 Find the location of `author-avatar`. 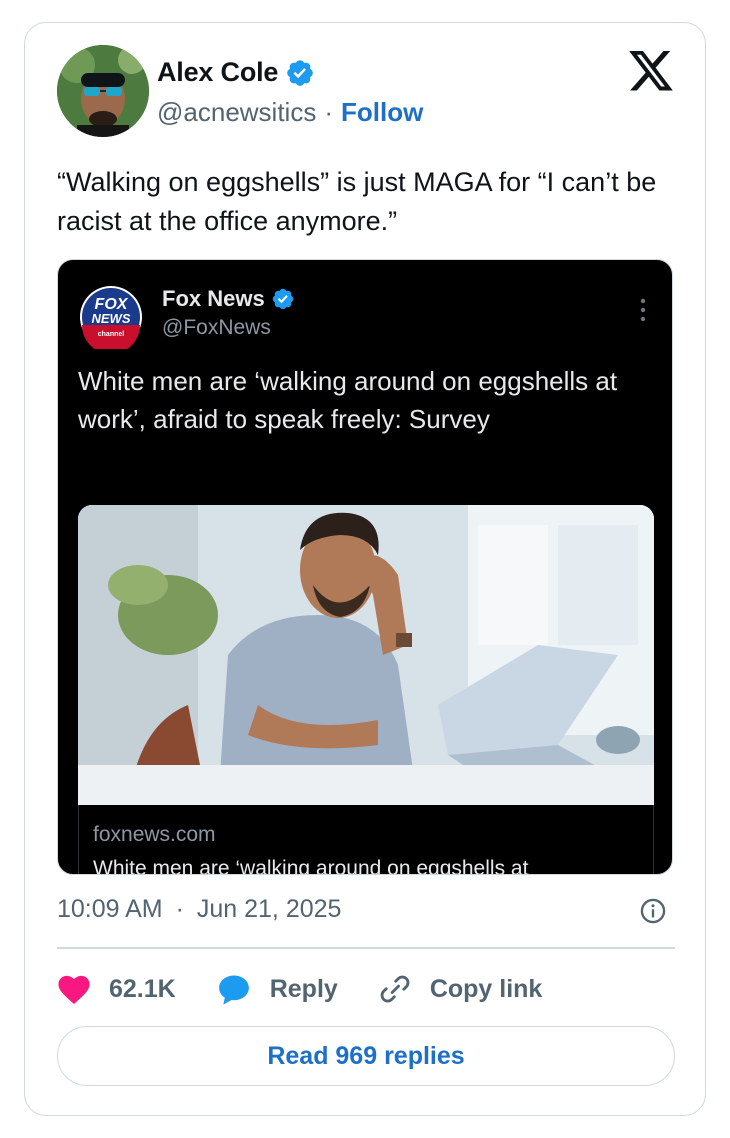

author-avatar is located at coordinates (103, 91).